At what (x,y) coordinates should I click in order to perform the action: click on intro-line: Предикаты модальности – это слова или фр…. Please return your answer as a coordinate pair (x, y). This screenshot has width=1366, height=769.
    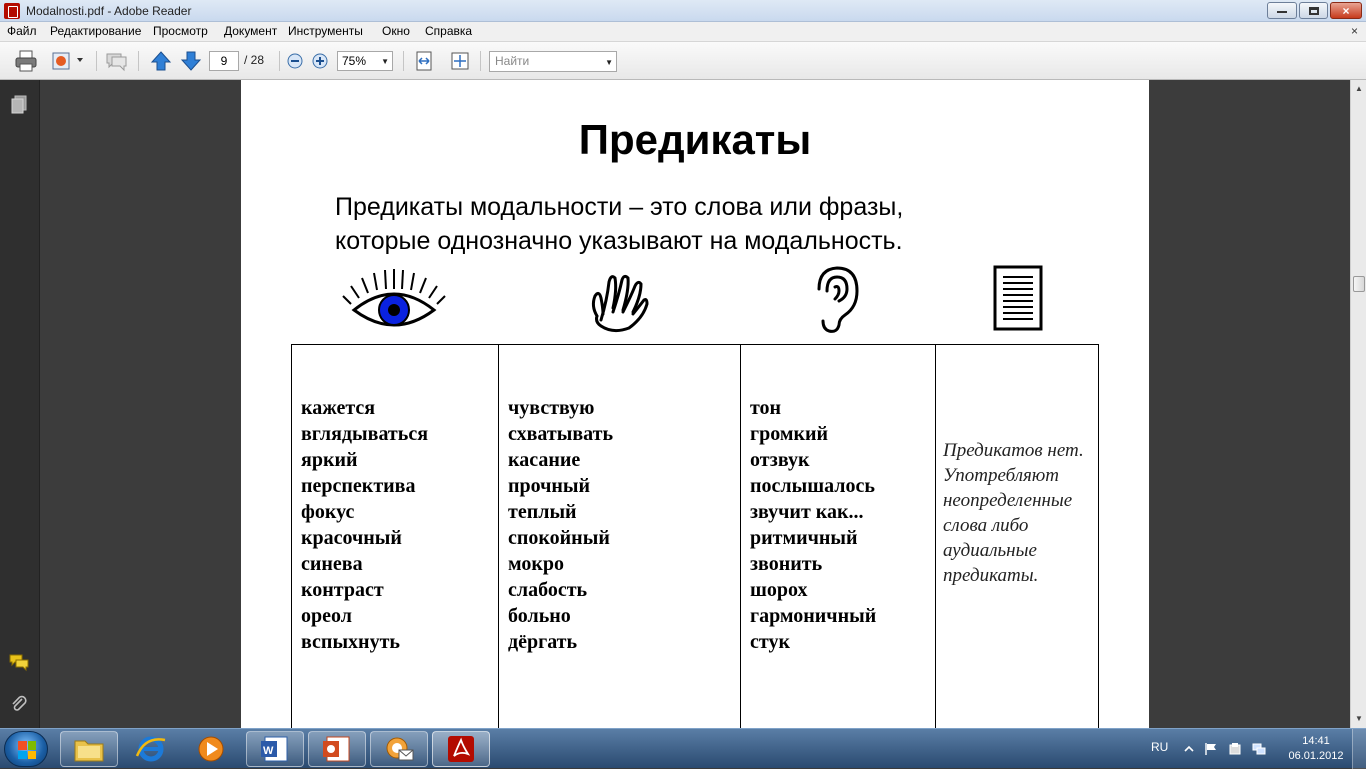
    Looking at the image, I should click on (619, 207).